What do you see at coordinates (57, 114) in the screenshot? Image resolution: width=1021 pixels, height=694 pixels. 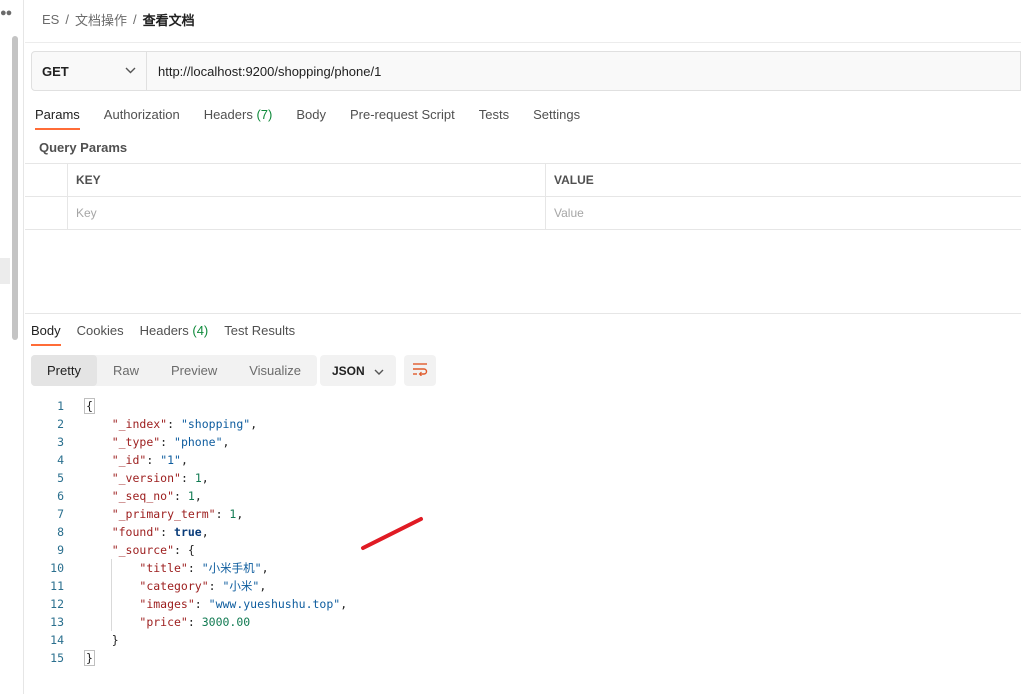 I see `tab-label: Params` at bounding box center [57, 114].